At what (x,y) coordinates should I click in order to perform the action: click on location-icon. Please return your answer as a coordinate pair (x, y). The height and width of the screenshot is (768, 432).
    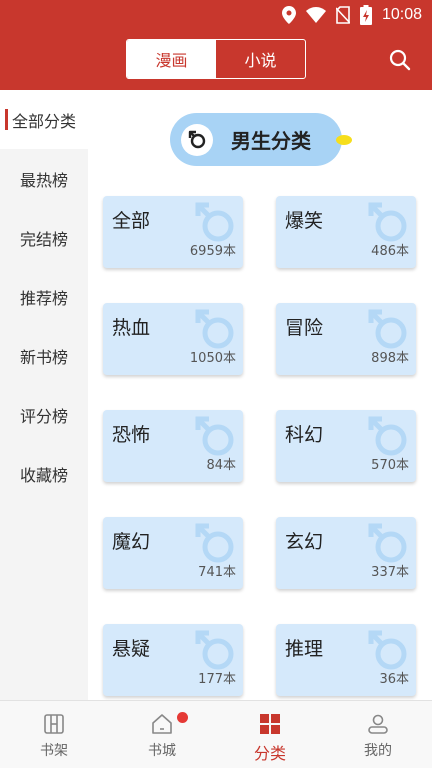
    Looking at the image, I should click on (288, 15).